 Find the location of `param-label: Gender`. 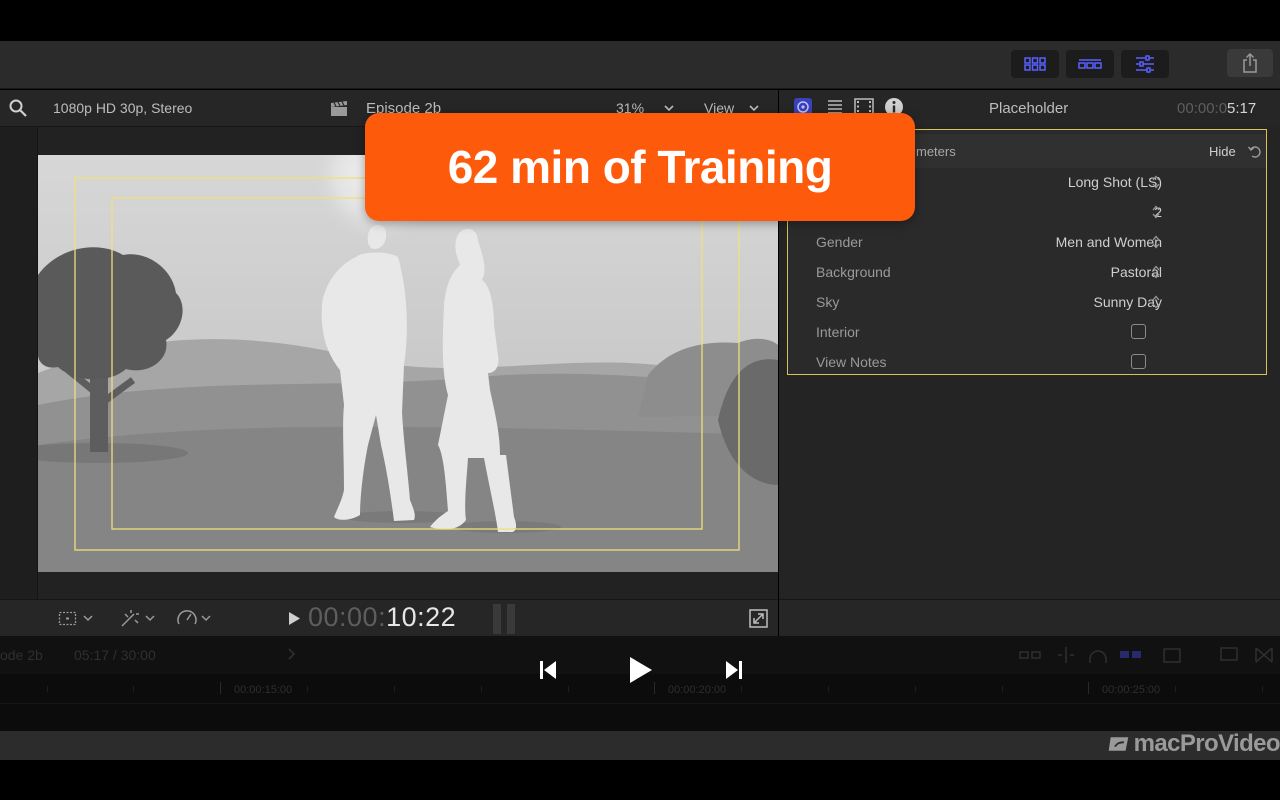

param-label: Gender is located at coordinates (839, 242).